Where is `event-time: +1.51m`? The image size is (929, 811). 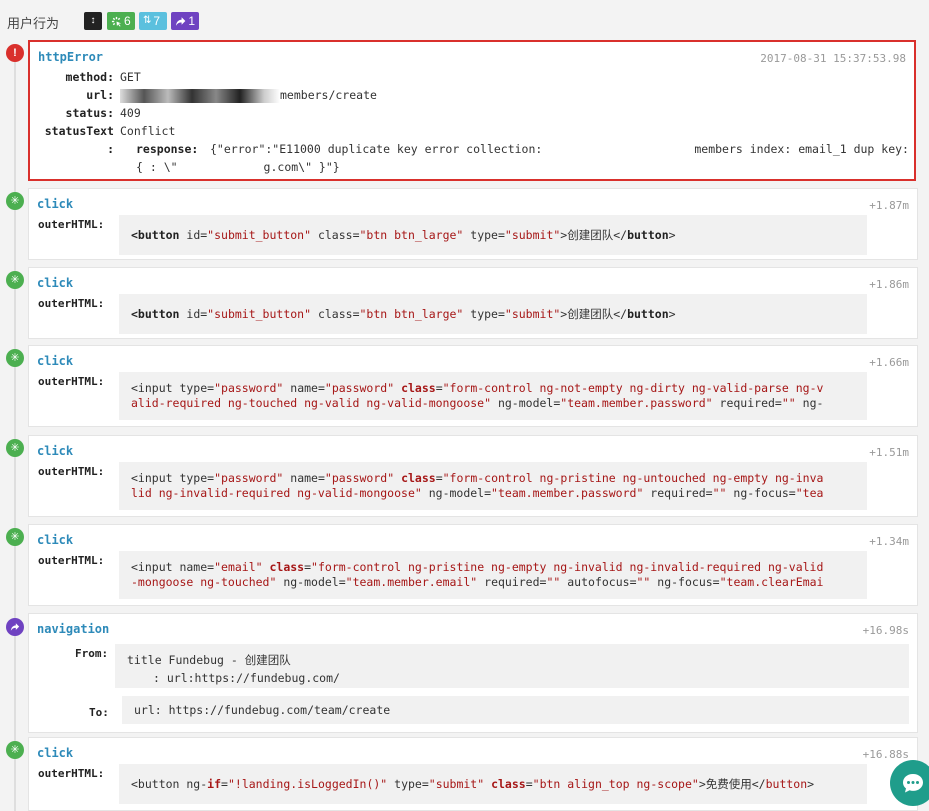 event-time: +1.51m is located at coordinates (889, 452).